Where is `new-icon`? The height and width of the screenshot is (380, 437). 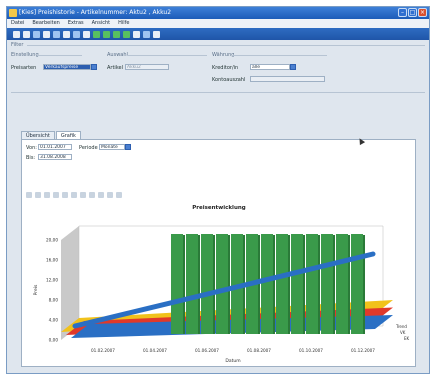
new-icon is located at coordinates (16, 34).